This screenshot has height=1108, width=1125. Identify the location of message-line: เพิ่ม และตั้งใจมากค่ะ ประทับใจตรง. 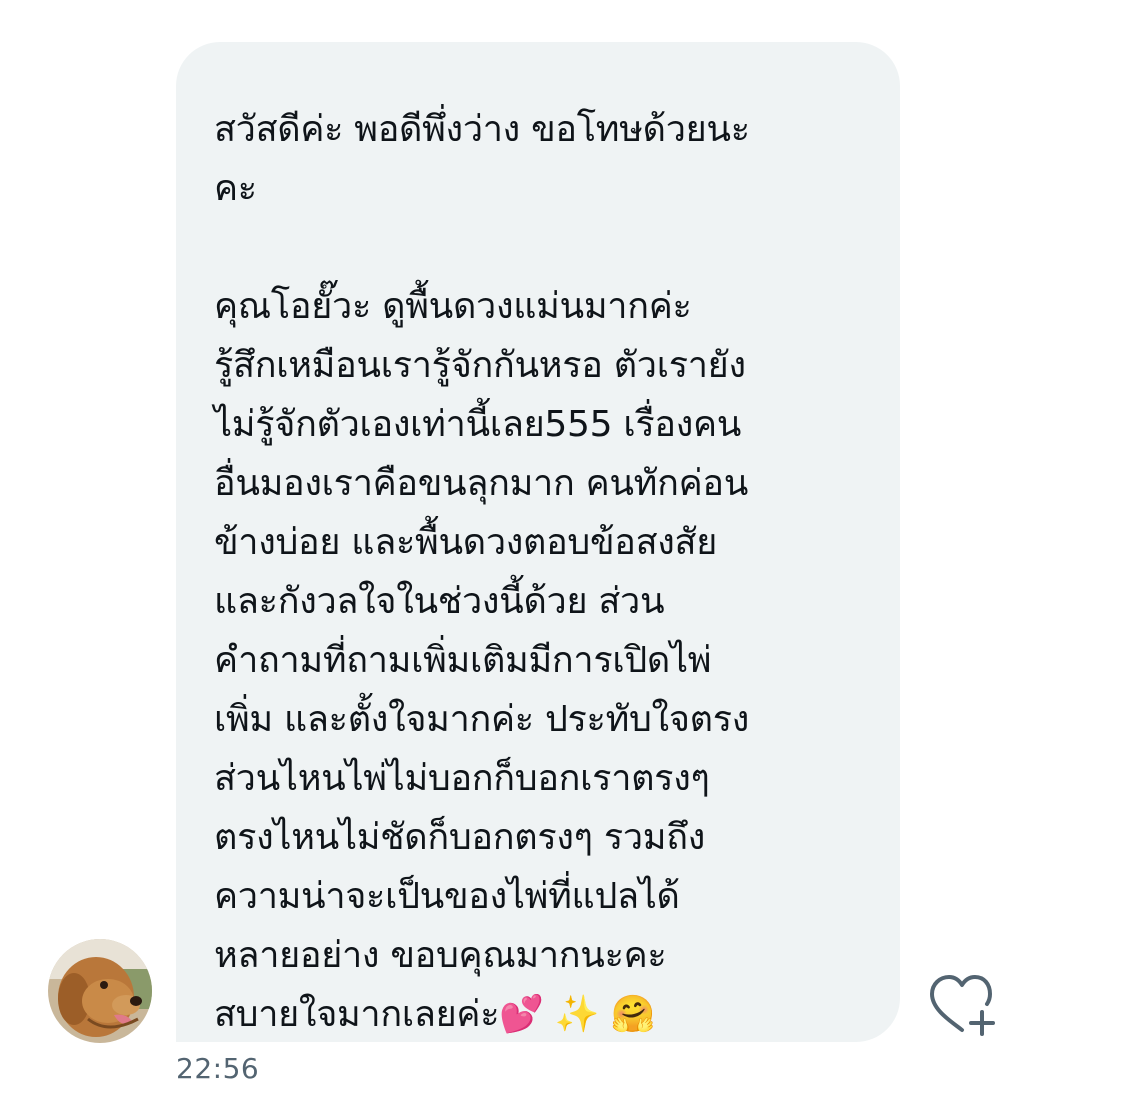
(482, 719).